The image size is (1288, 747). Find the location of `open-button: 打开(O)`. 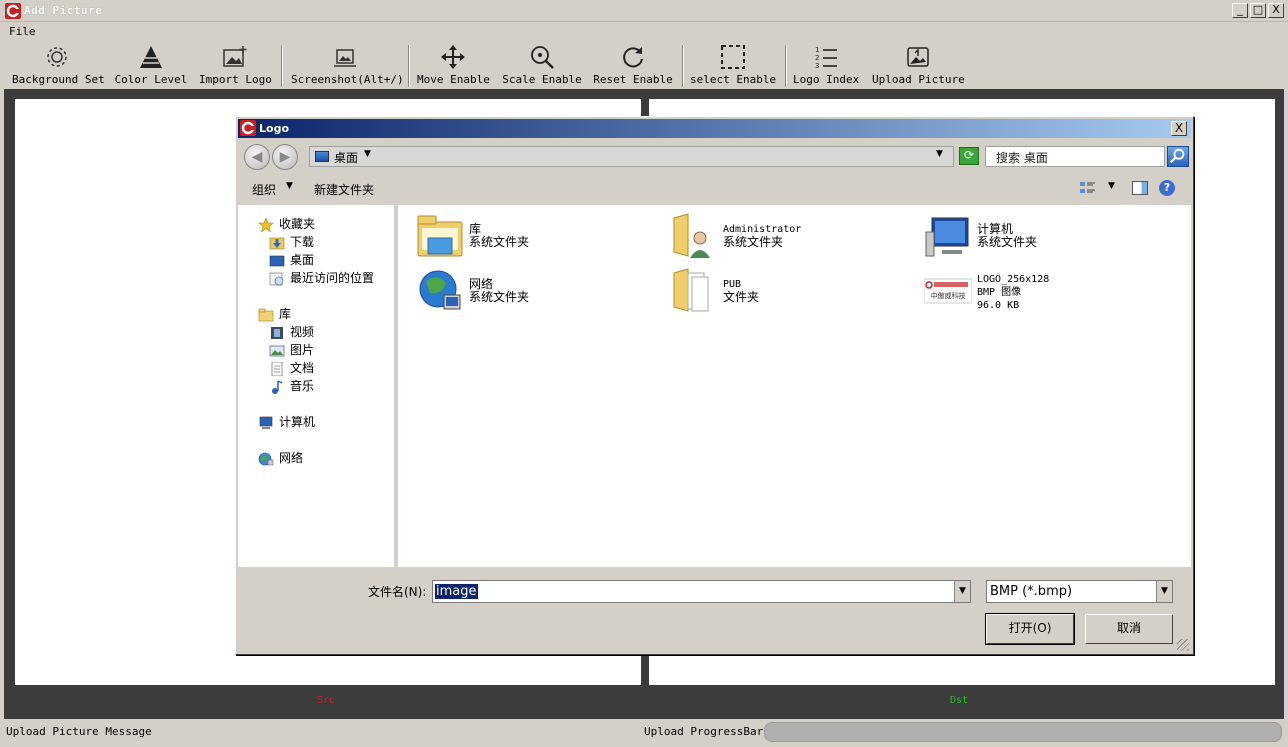

open-button: 打开(O) is located at coordinates (1030, 629).